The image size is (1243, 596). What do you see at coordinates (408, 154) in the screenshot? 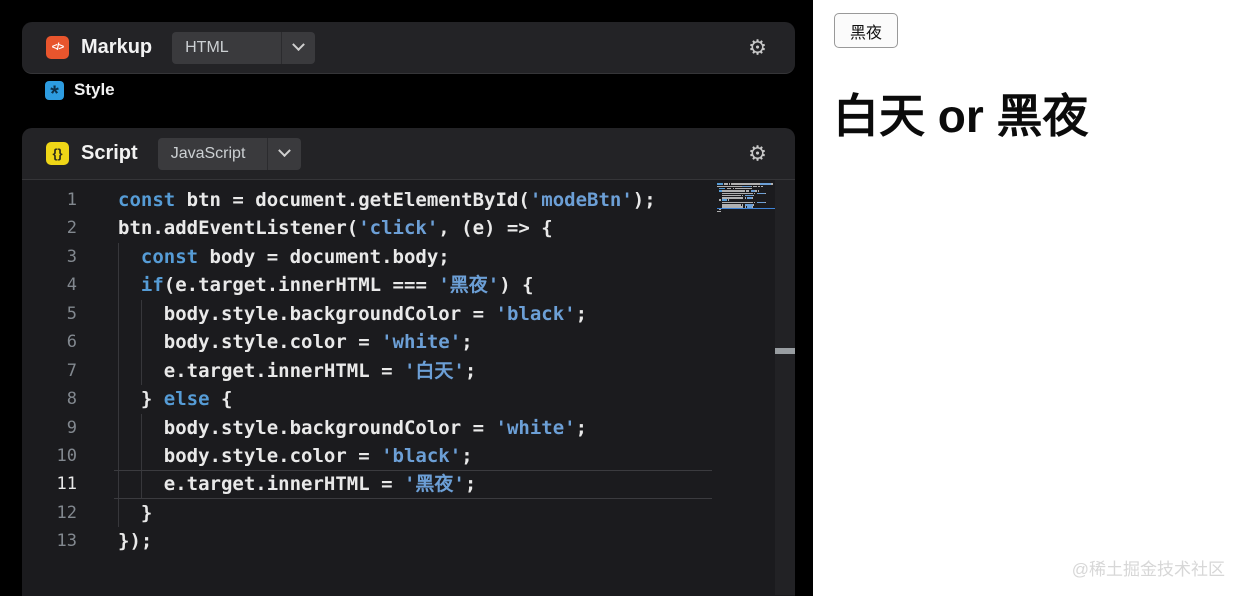
I see `script-panel-header: {} Script JavaScript ⚙` at bounding box center [408, 154].